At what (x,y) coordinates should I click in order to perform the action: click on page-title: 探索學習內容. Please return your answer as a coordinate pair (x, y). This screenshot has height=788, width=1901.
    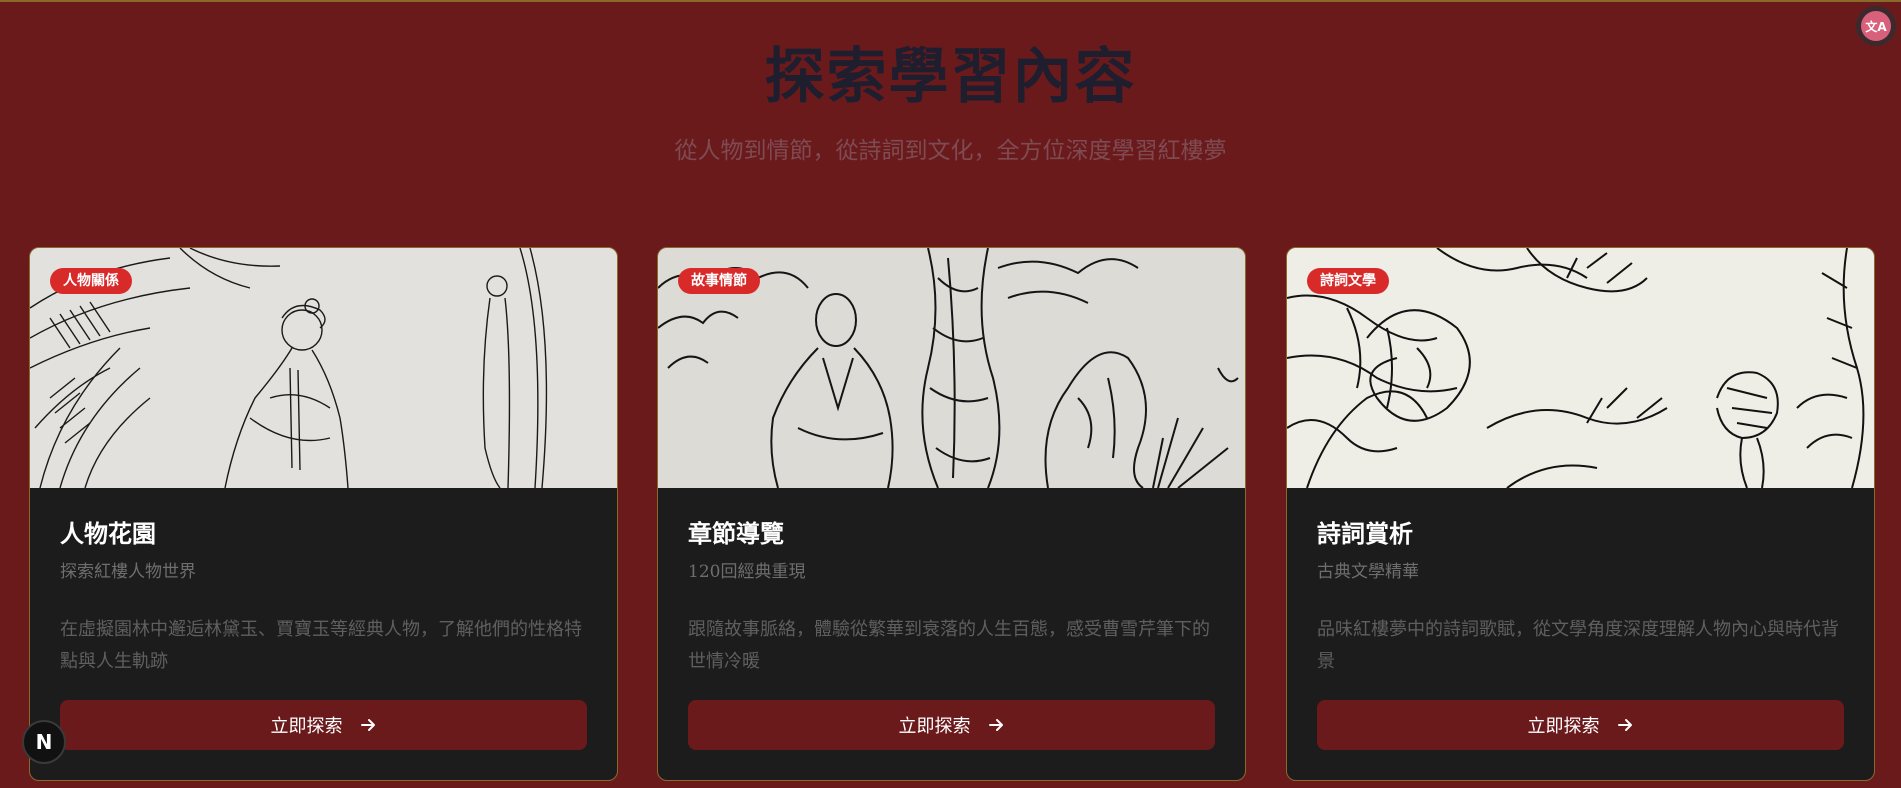
    Looking at the image, I should click on (950, 77).